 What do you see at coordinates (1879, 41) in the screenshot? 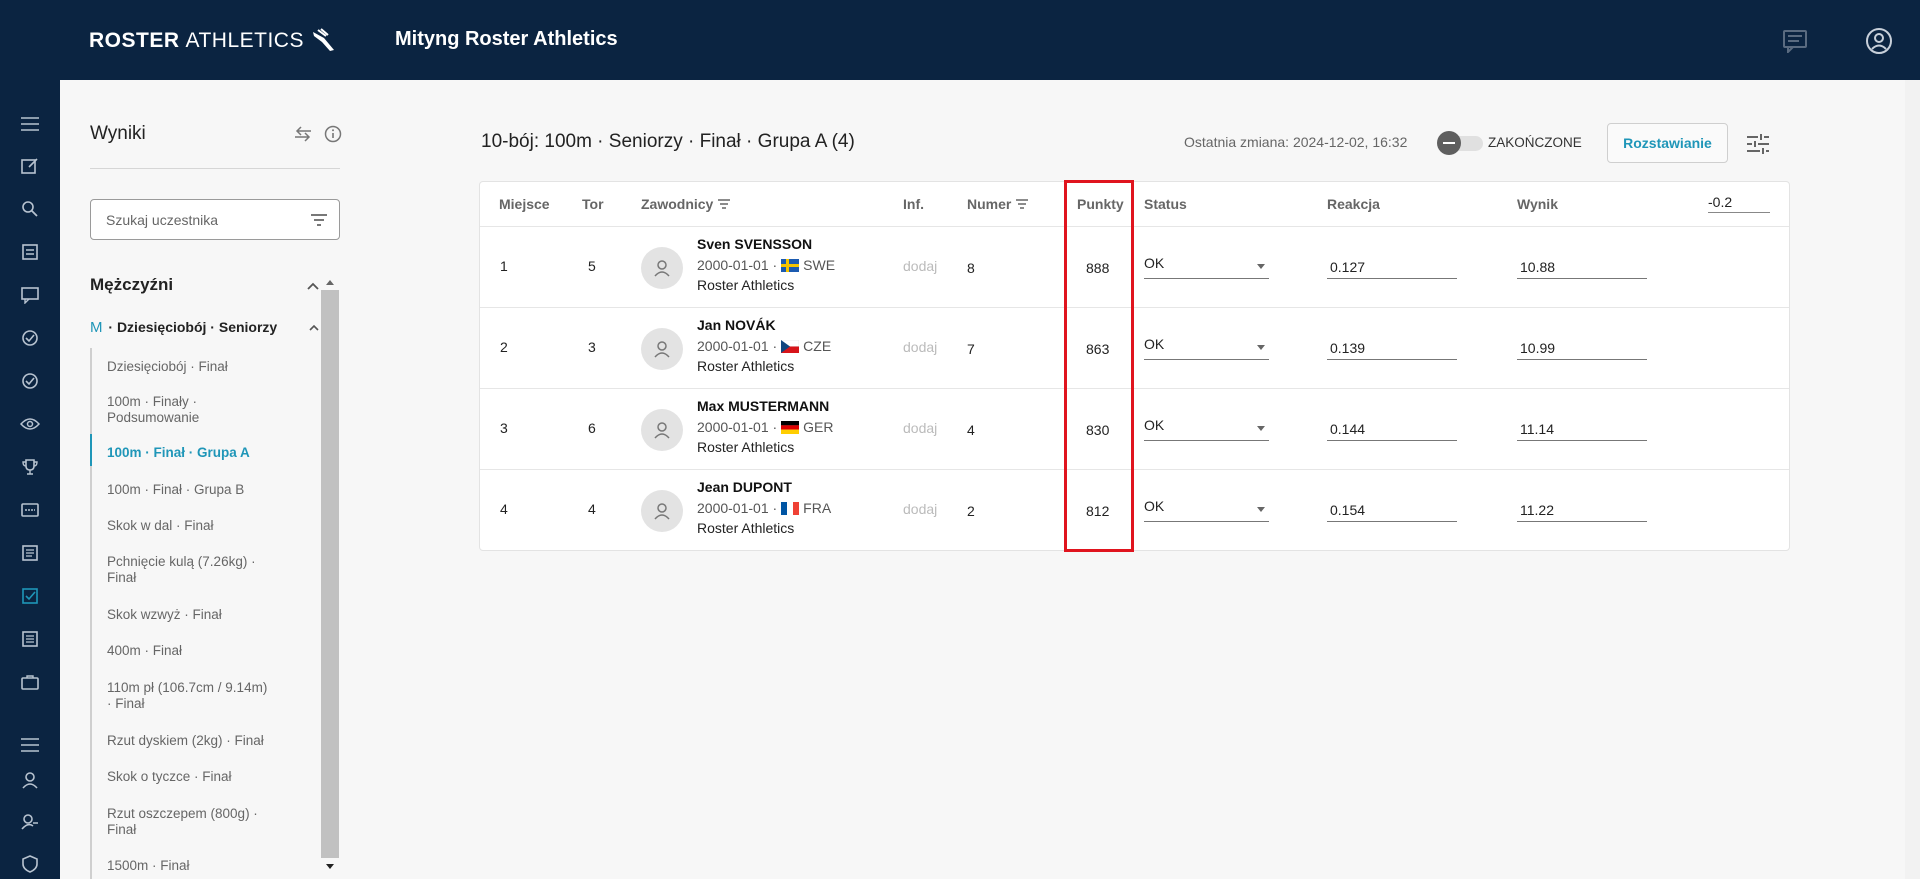
I see `account-icon` at bounding box center [1879, 41].